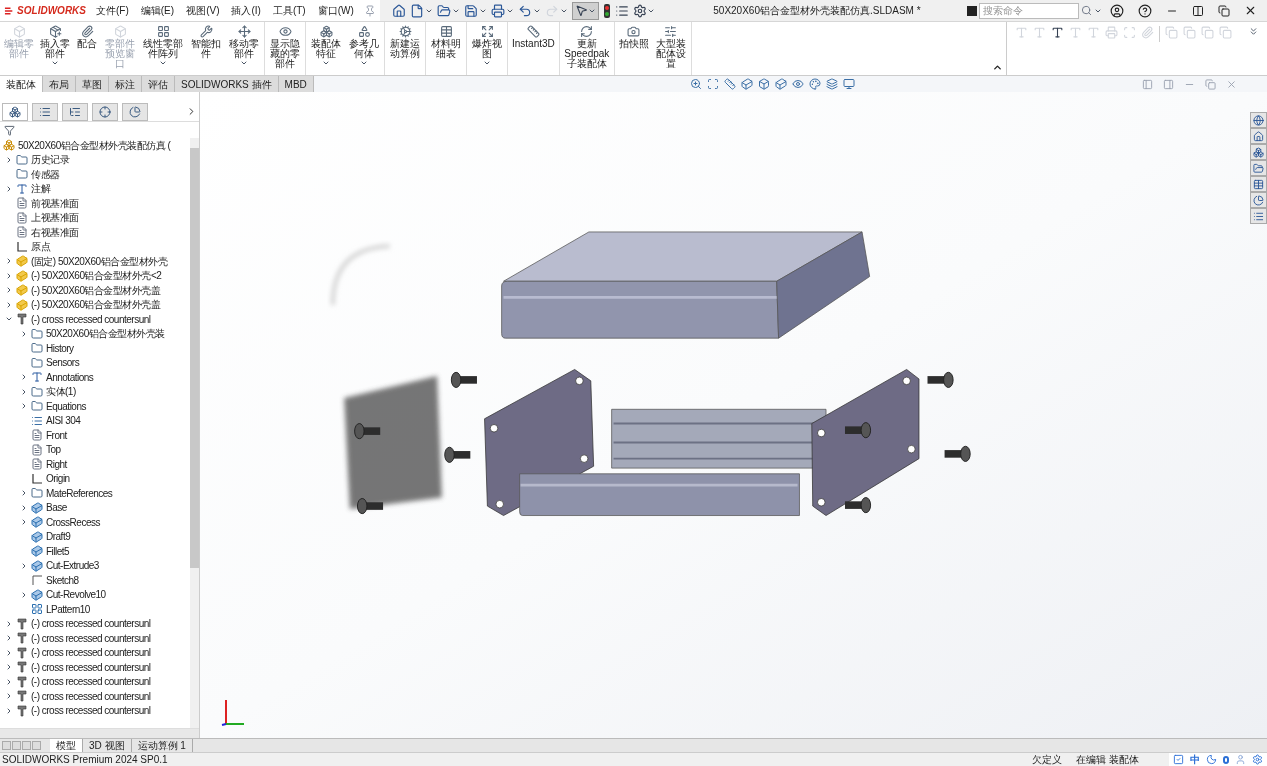  What do you see at coordinates (125, 84) in the screenshot?
I see `ribbon-tab: 标注` at bounding box center [125, 84].